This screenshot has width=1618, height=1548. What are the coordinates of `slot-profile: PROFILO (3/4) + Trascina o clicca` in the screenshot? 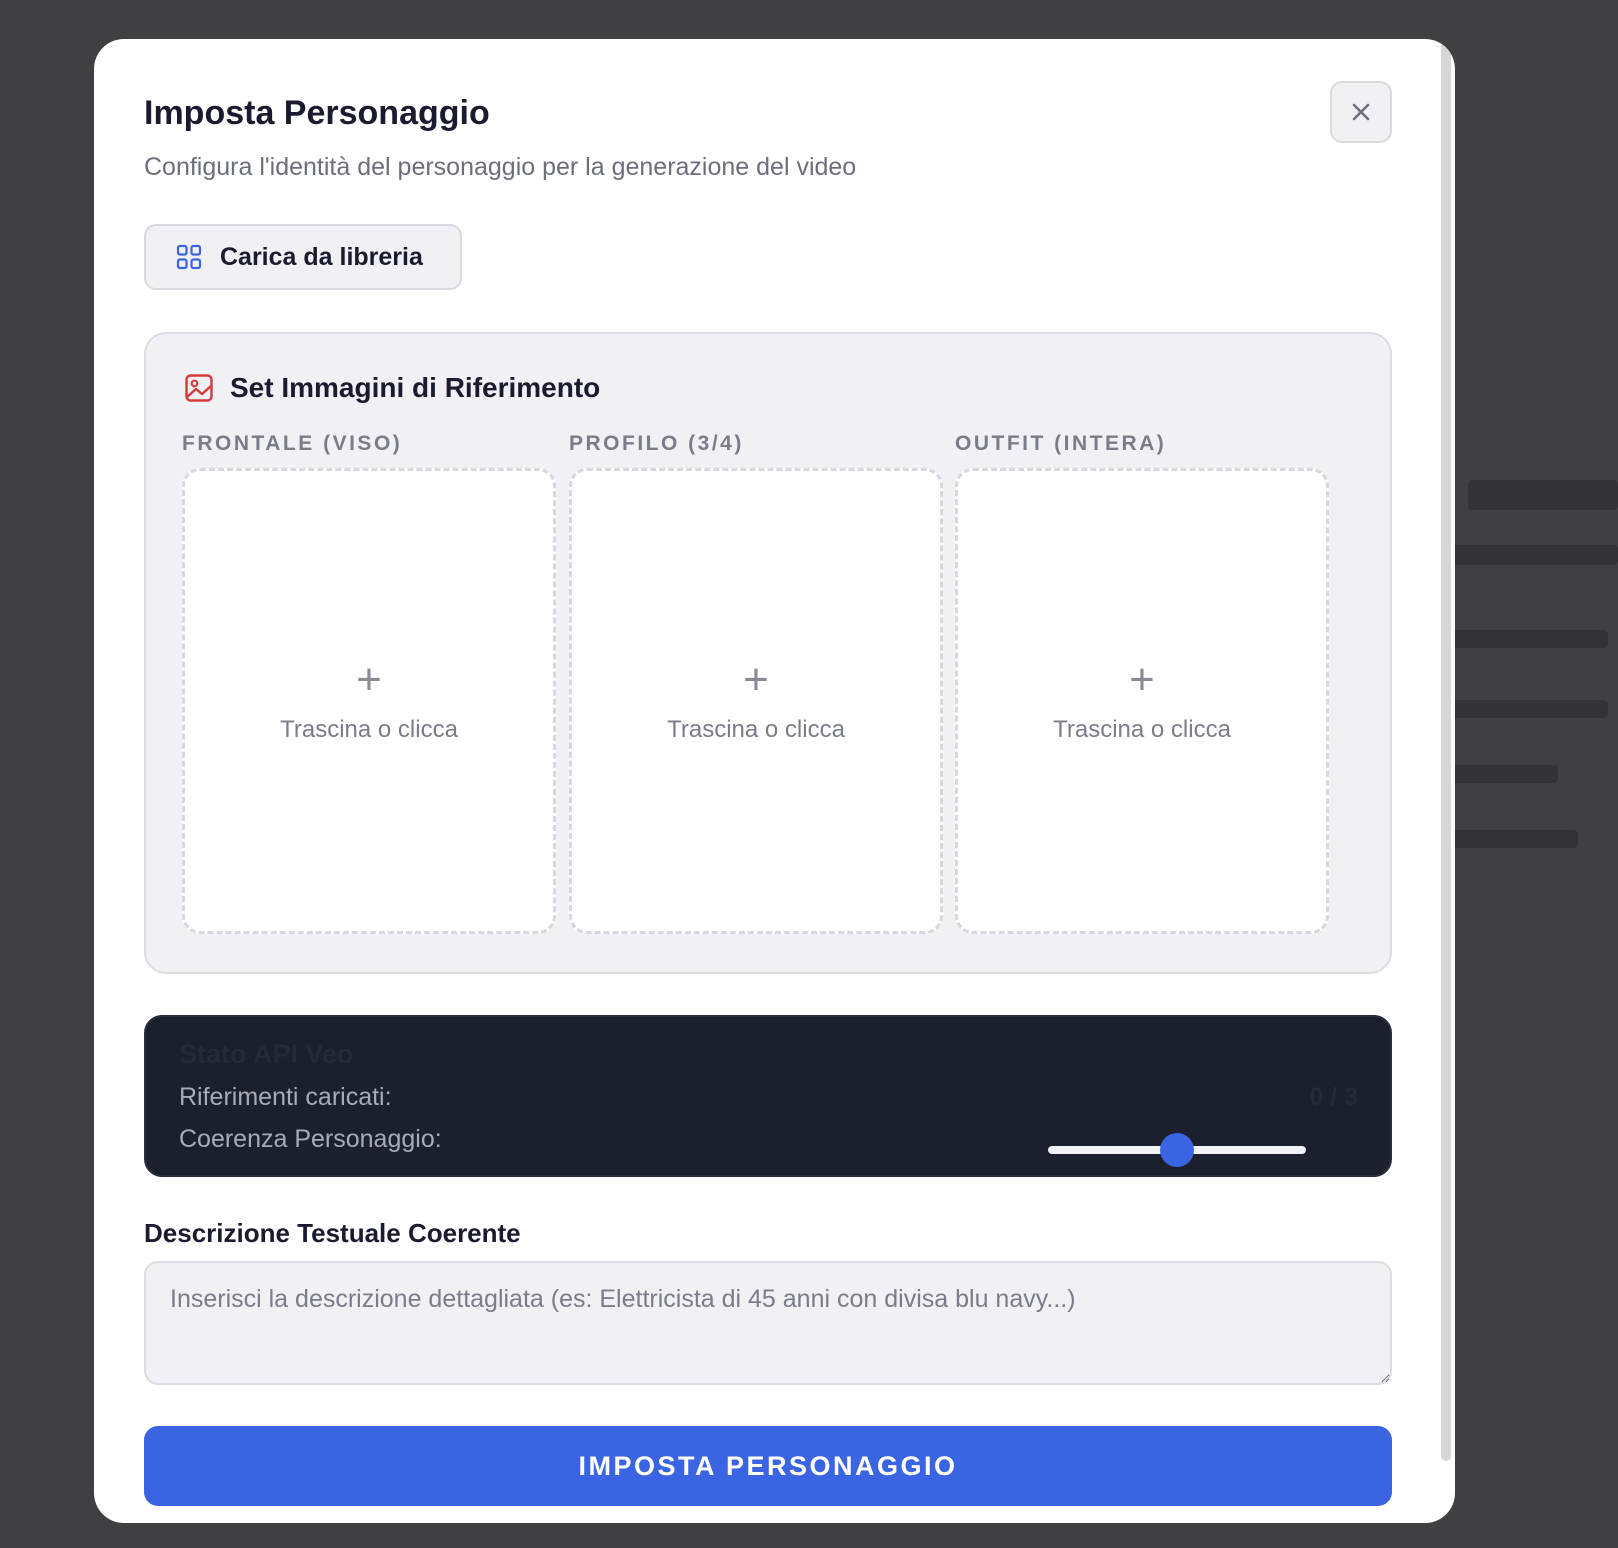 It's located at (756, 683).